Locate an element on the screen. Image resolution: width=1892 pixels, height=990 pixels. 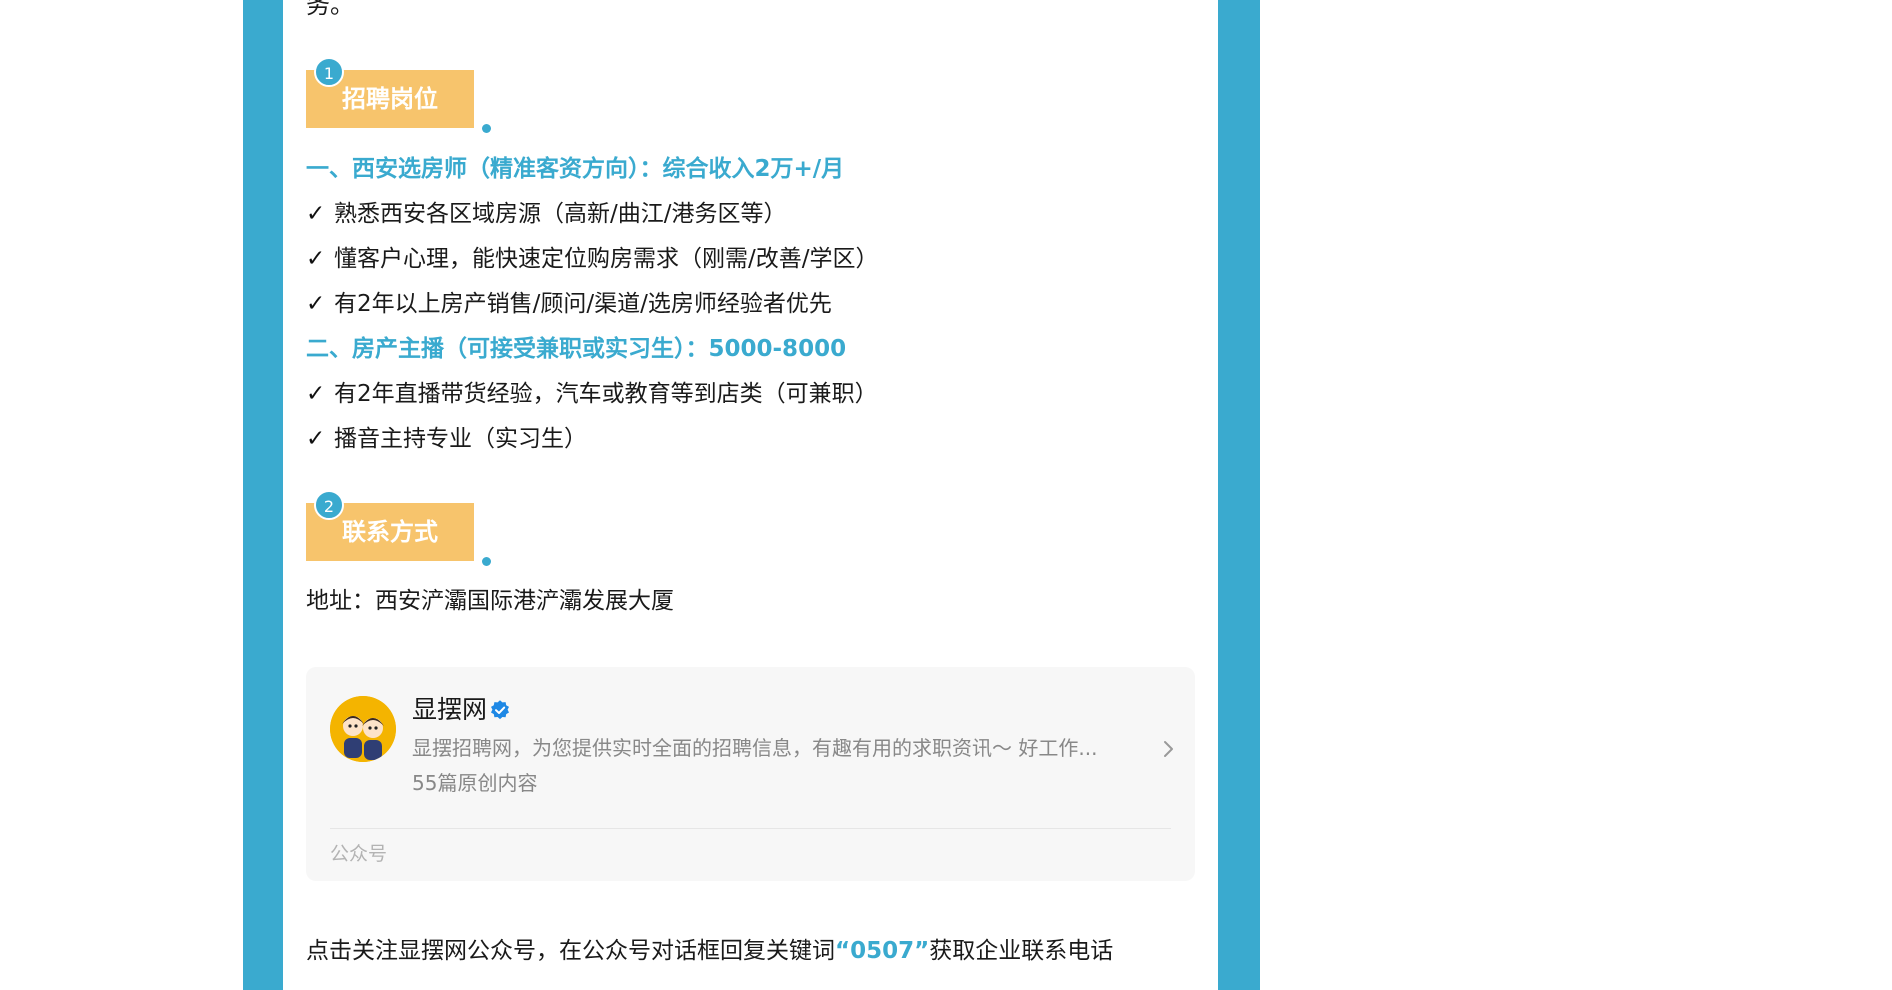
previous-paragraph-tail: 务。 is located at coordinates (330, 9).